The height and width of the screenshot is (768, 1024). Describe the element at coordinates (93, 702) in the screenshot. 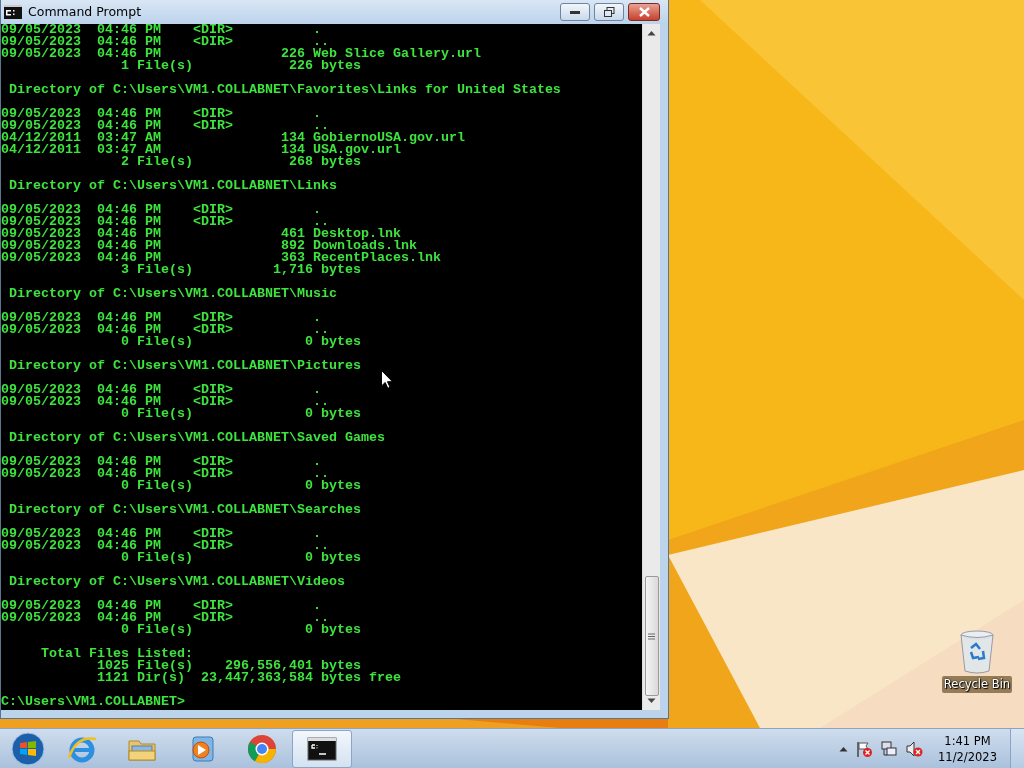

I see `command-prompt-line: C:\Users\VM1.COLLABNET>` at that location.